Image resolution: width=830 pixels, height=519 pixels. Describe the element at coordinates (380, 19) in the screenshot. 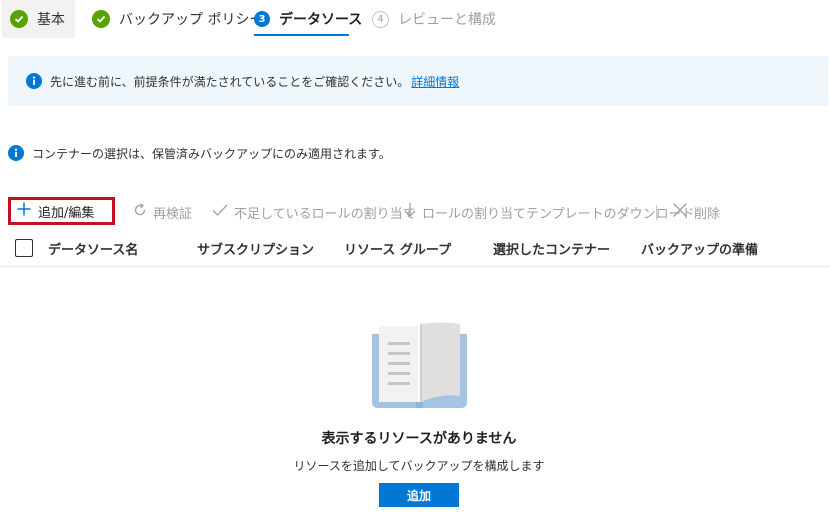

I see `step-number-badge: 4` at that location.